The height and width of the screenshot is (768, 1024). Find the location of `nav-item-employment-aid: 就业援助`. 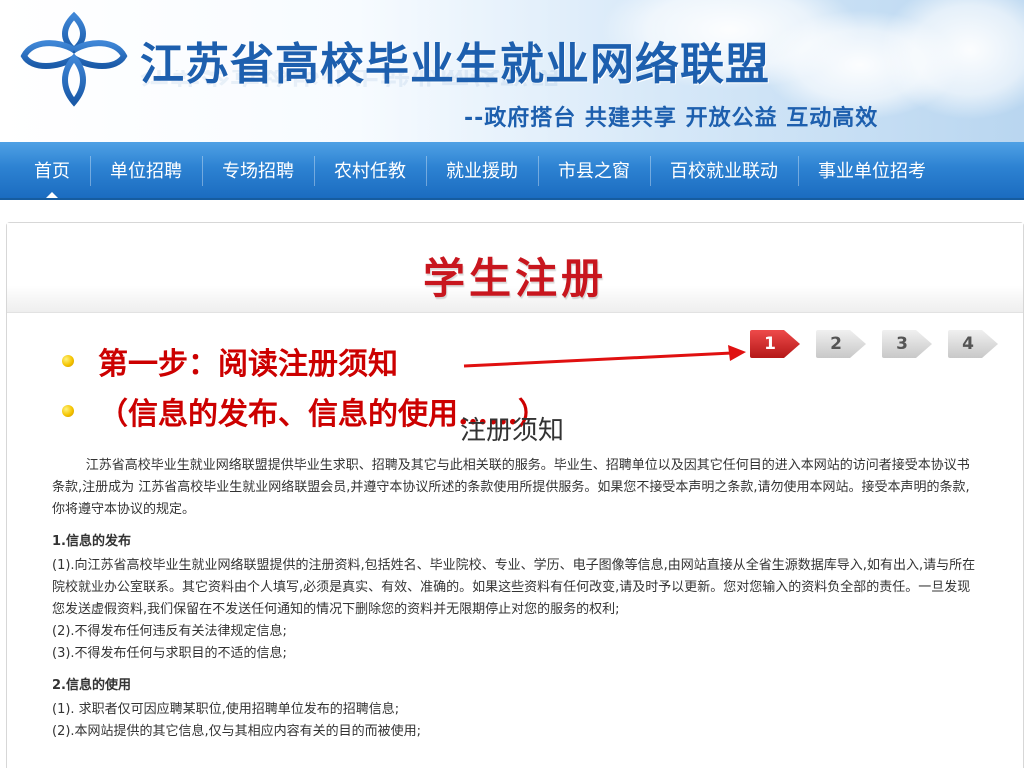

nav-item-employment-aid: 就业援助 is located at coordinates (482, 170).